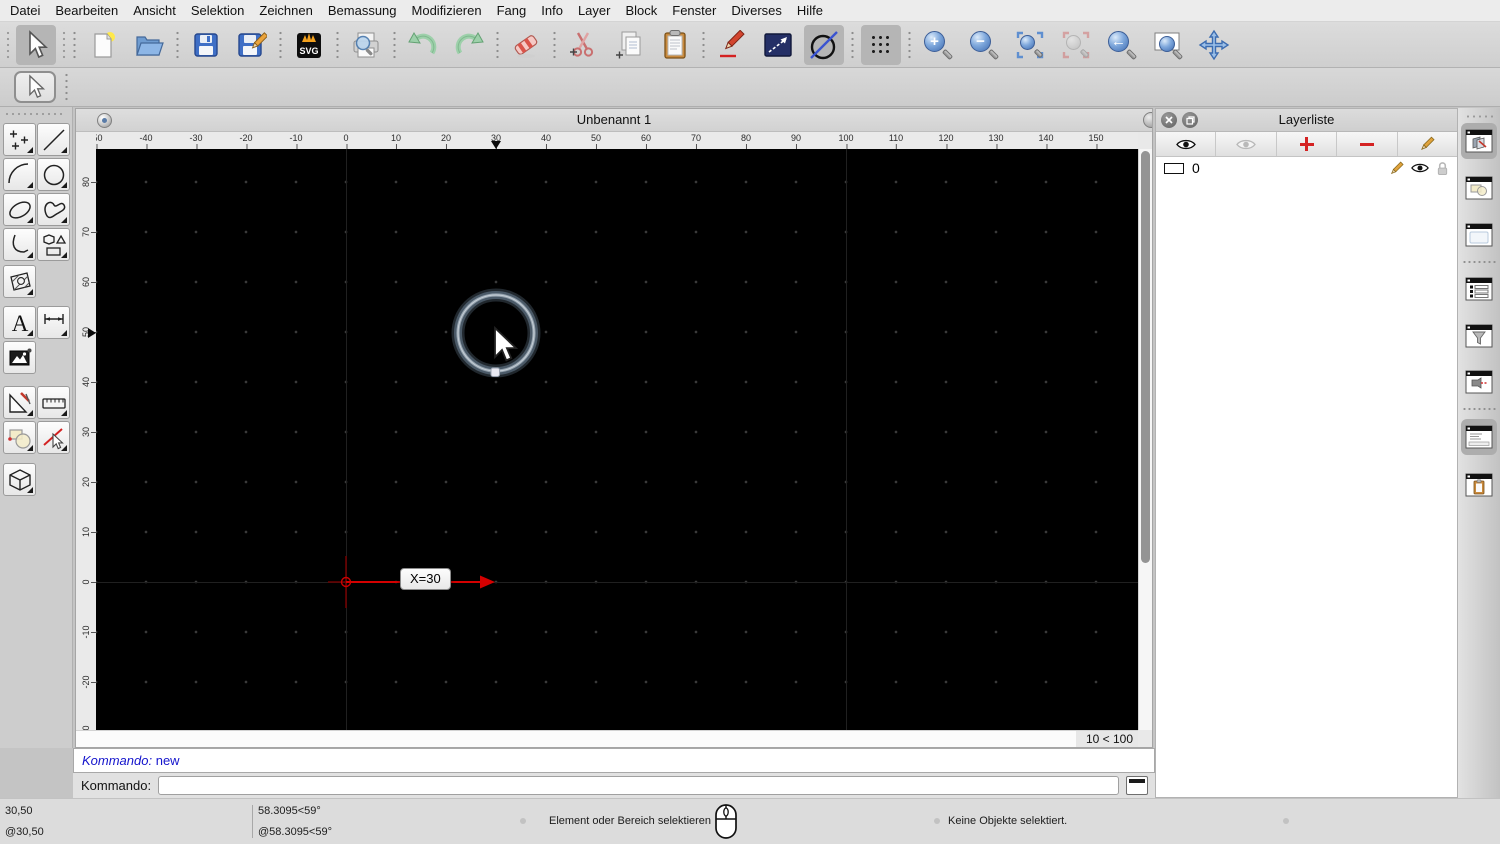 Image resolution: width=1500 pixels, height=844 pixels. Describe the element at coordinates (366, 45) in the screenshot. I see `print-preview-button` at that location.